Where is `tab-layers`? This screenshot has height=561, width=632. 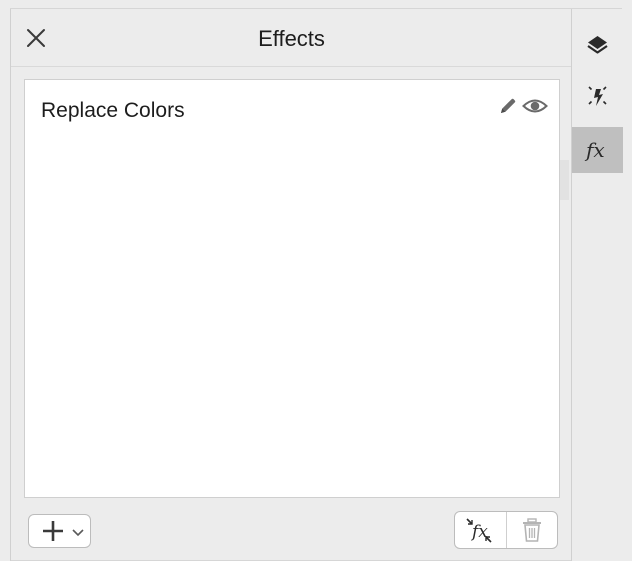
tab-layers is located at coordinates (597, 46).